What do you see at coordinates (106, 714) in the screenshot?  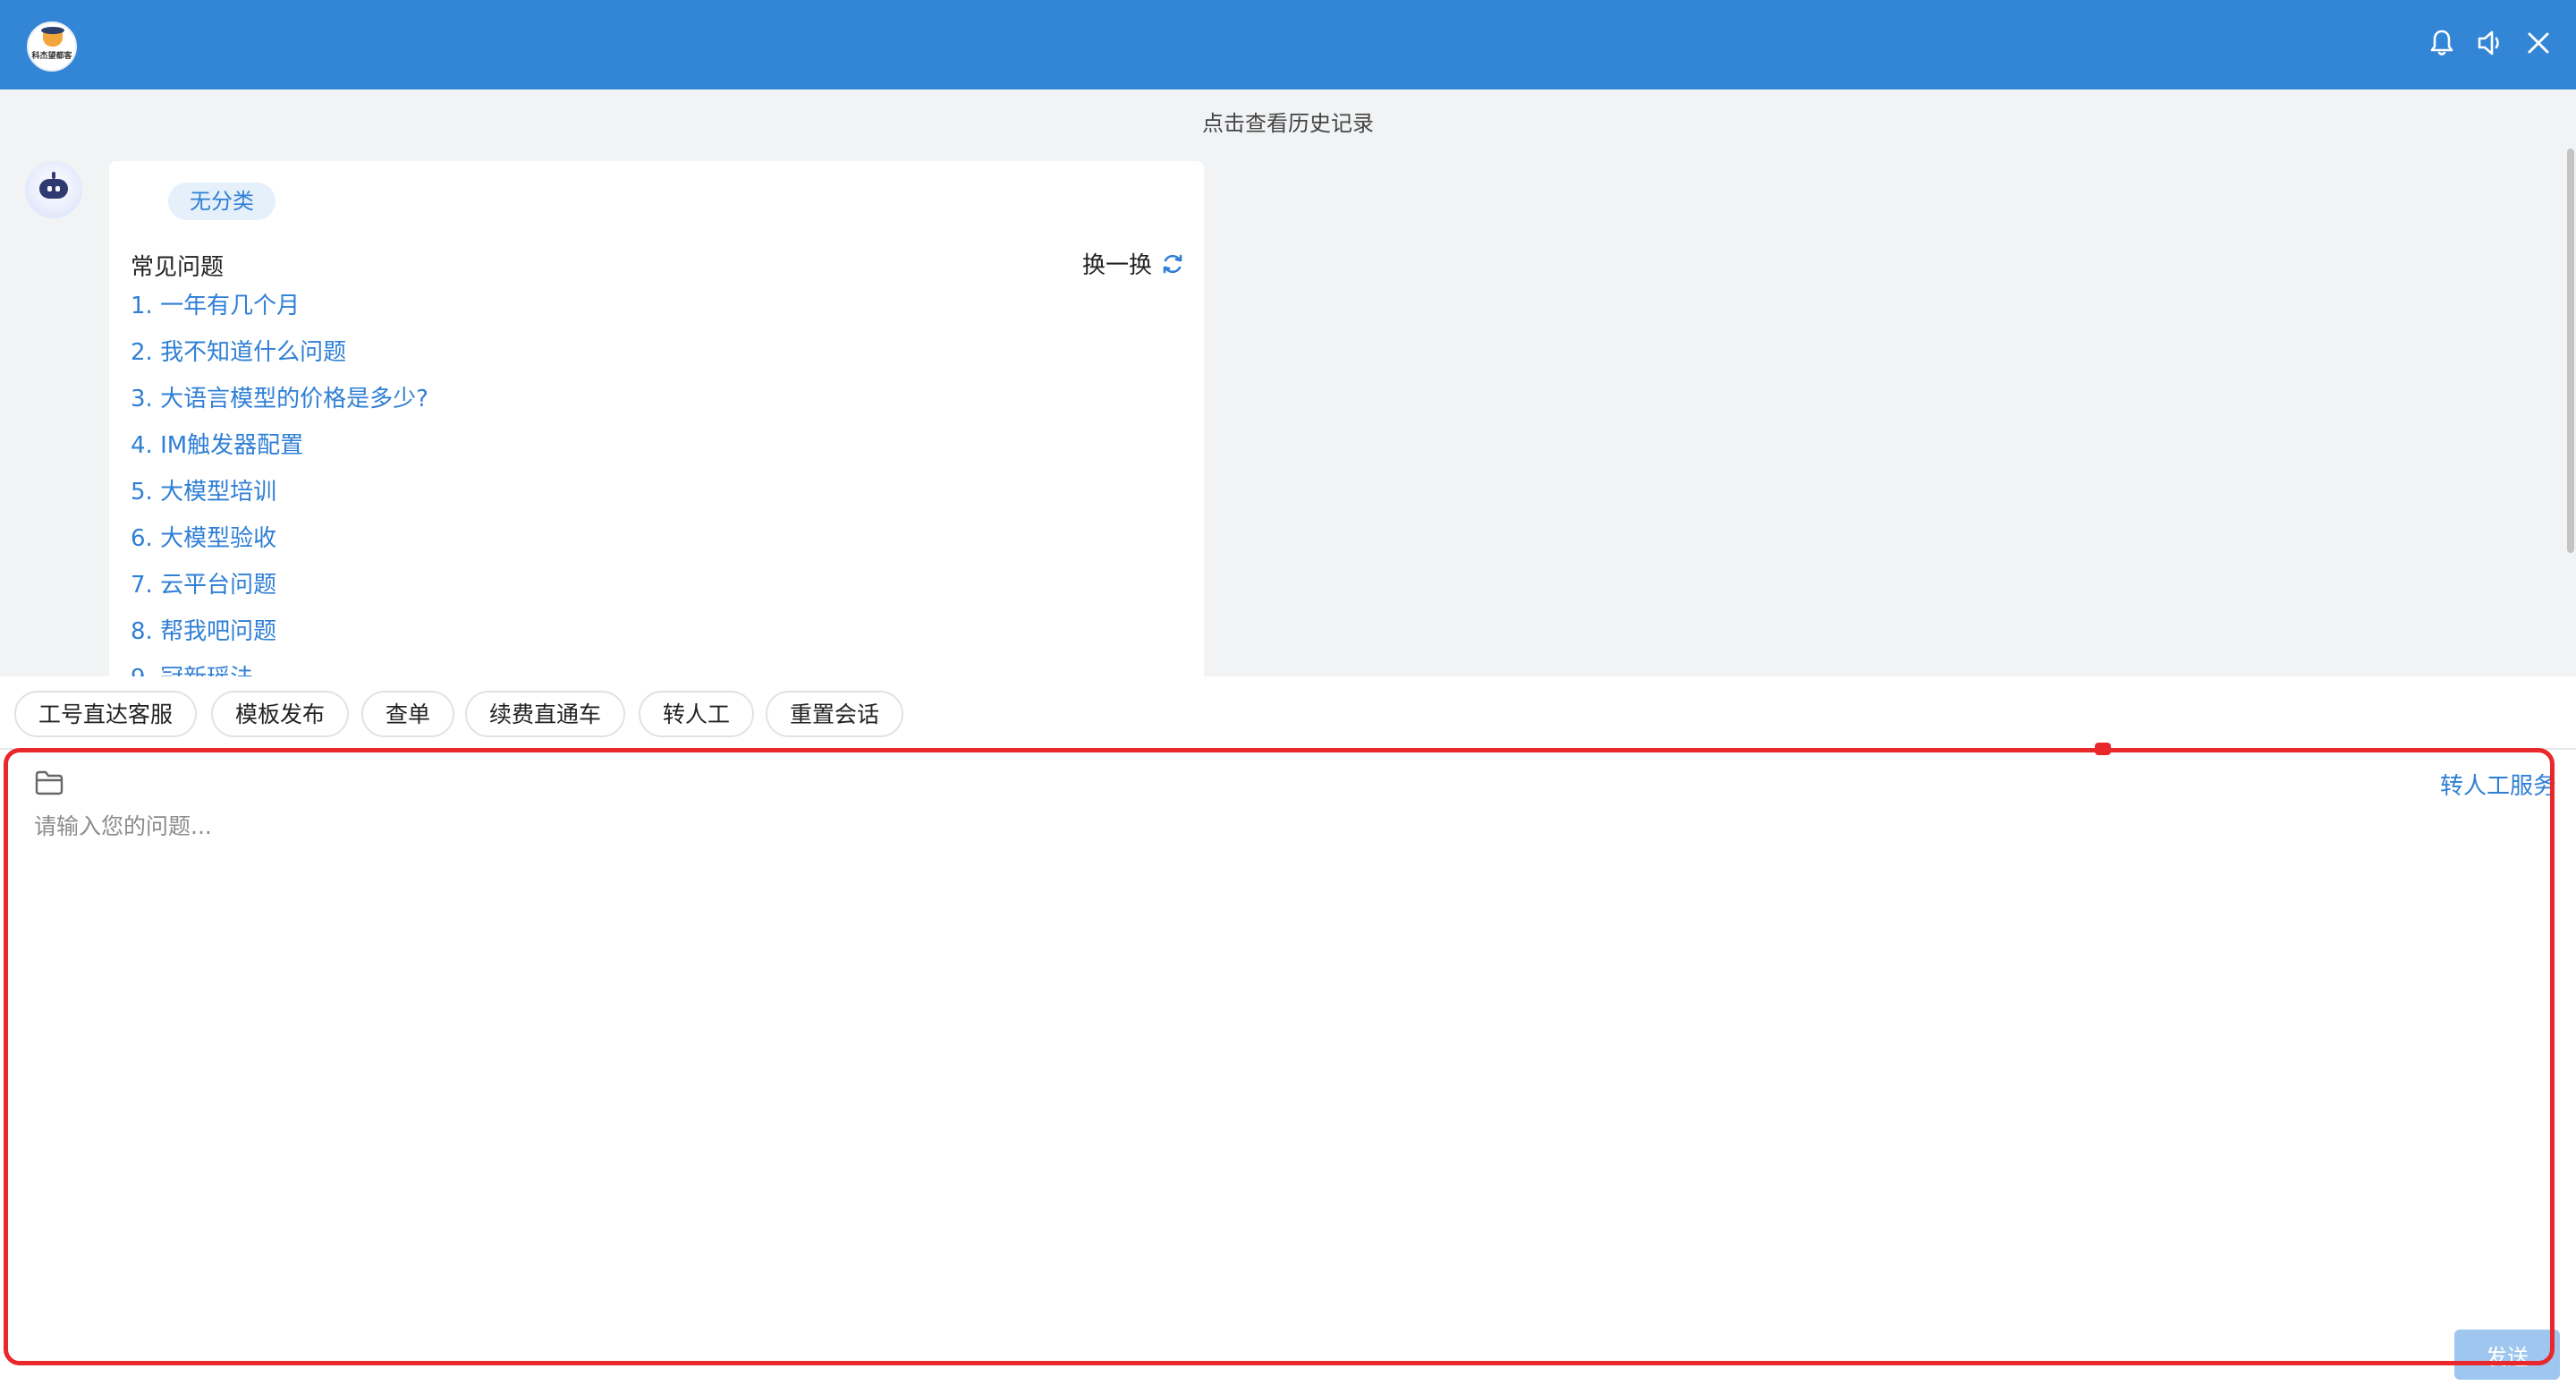 I see `quick-action-staff-id-service: 工号直达客服` at bounding box center [106, 714].